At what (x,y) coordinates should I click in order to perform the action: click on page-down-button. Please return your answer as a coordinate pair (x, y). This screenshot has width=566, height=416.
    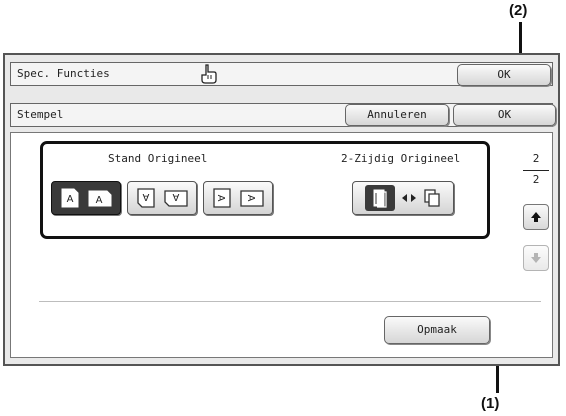
    Looking at the image, I should click on (536, 258).